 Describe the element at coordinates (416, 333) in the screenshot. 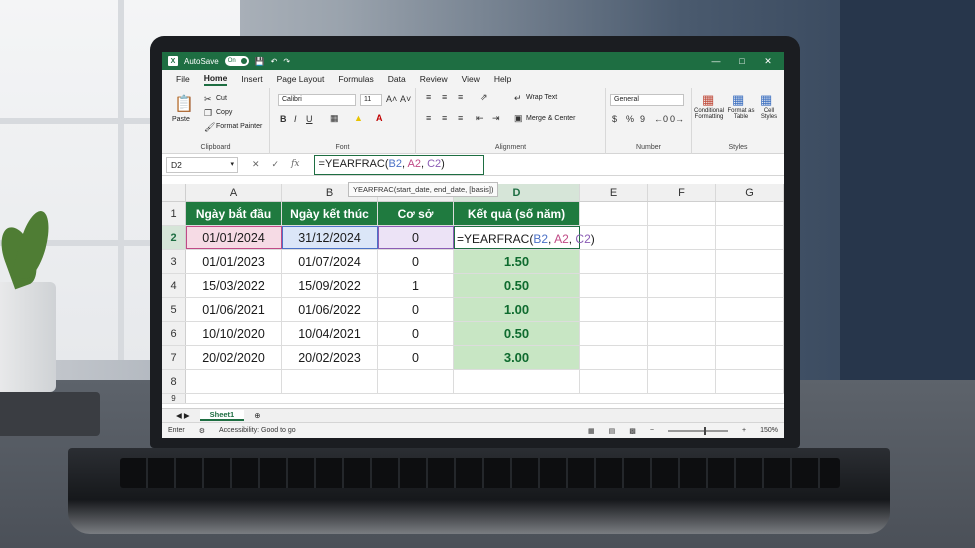

I see `cell-c6: 0` at that location.